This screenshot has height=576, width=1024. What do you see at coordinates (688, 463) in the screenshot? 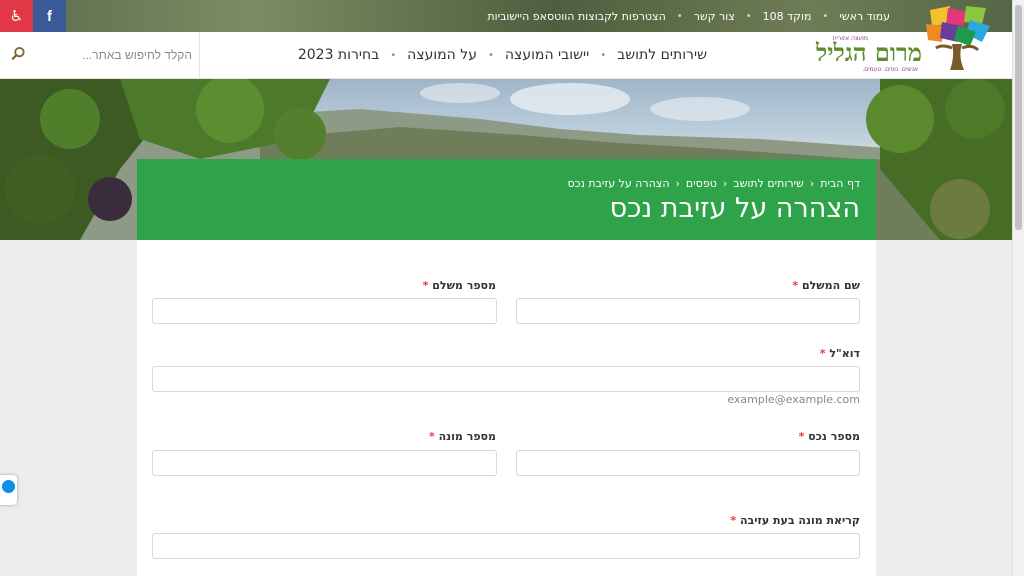
I see `property-number-field` at bounding box center [688, 463].